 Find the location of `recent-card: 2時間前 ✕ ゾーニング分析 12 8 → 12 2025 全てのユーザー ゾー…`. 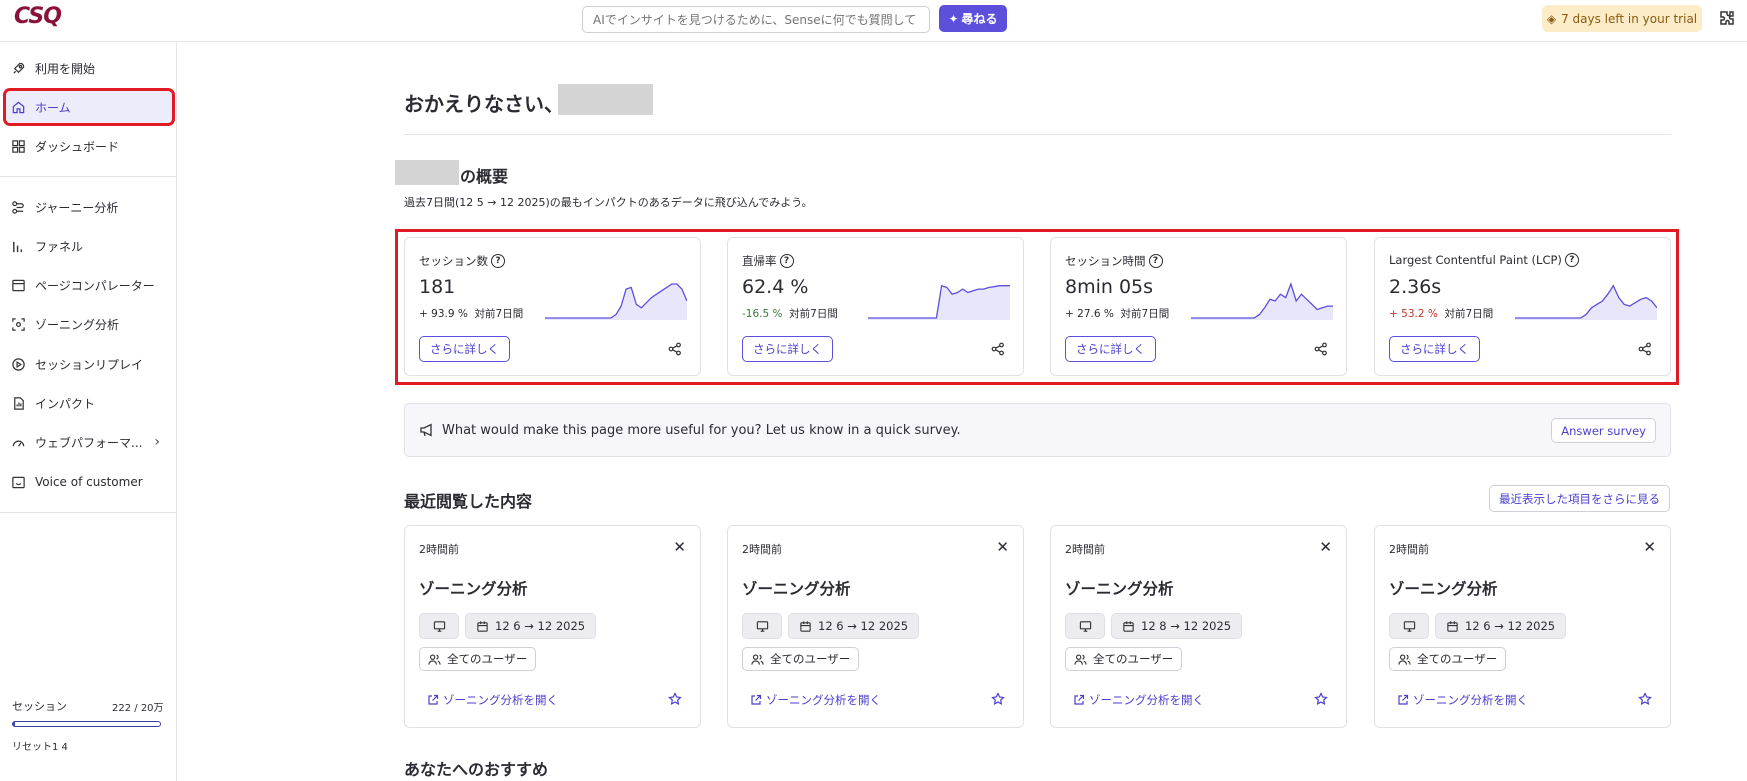

recent-card: 2時間前 ✕ ゾーニング分析 12 8 → 12 2025 全てのユーザー ゾー… is located at coordinates (1198, 626).